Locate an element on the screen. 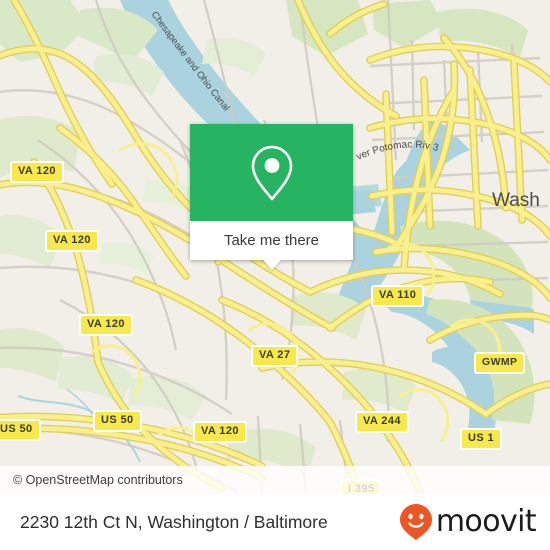 This screenshot has height=550, width=550. take-me-there-label: Take me there is located at coordinates (271, 240).